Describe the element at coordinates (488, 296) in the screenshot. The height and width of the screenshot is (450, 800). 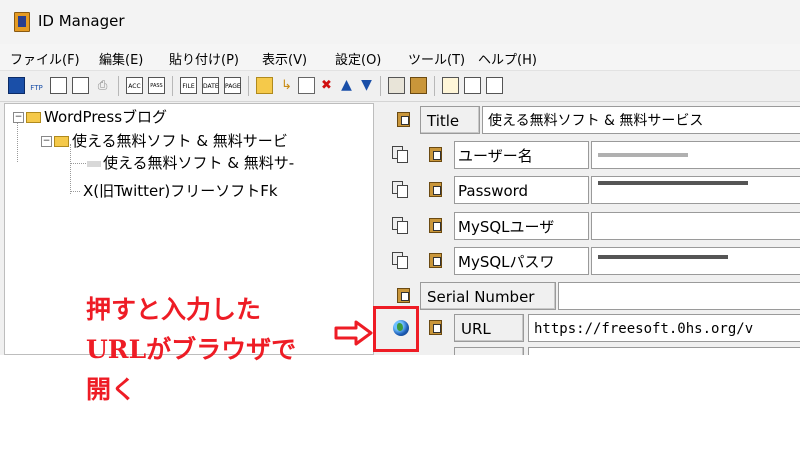
I see `serial-label: Serial Number` at that location.